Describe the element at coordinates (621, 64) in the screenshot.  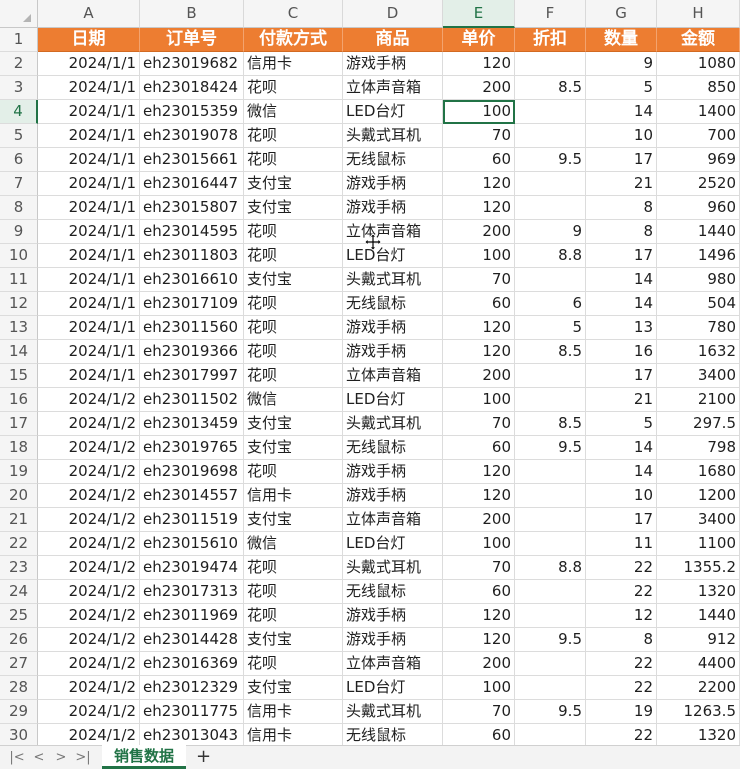
I see `table-cell: 9` at that location.